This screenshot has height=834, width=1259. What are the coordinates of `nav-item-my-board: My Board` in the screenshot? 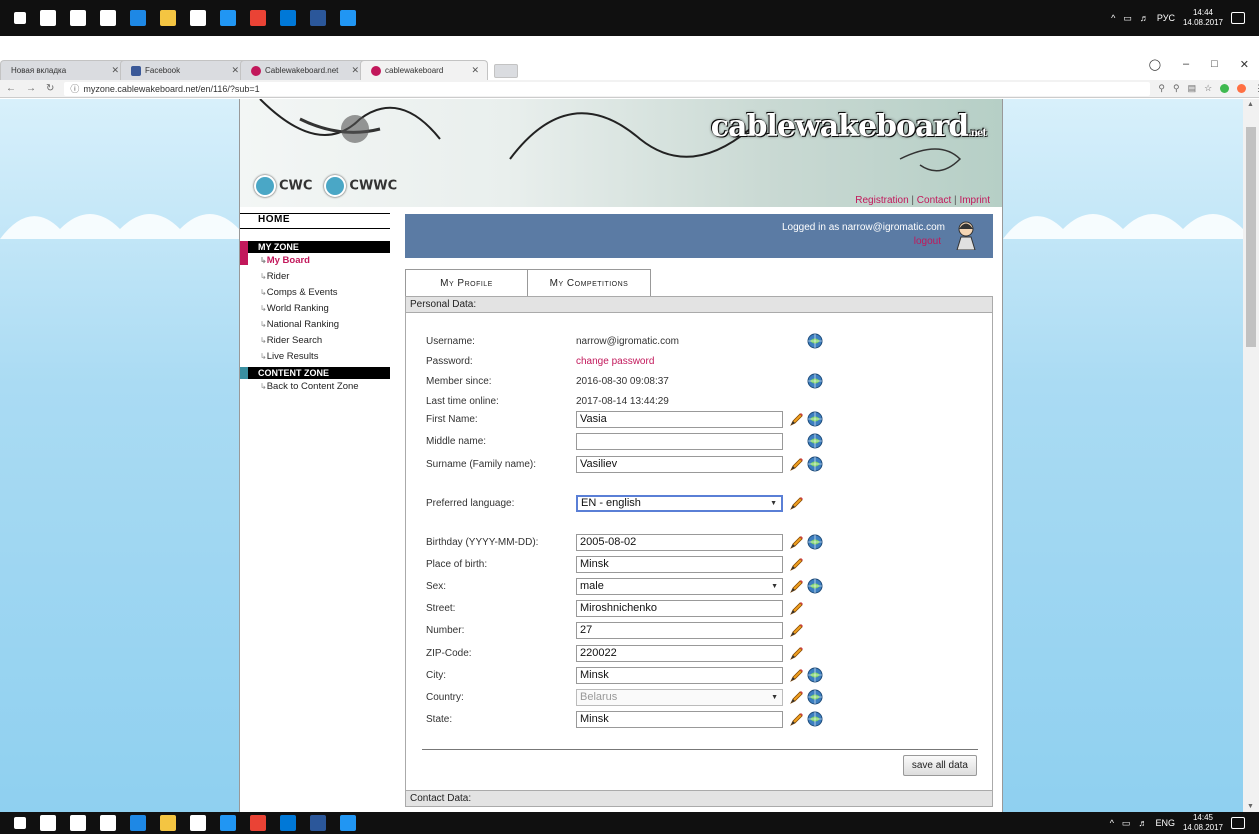 It's located at (315, 261).